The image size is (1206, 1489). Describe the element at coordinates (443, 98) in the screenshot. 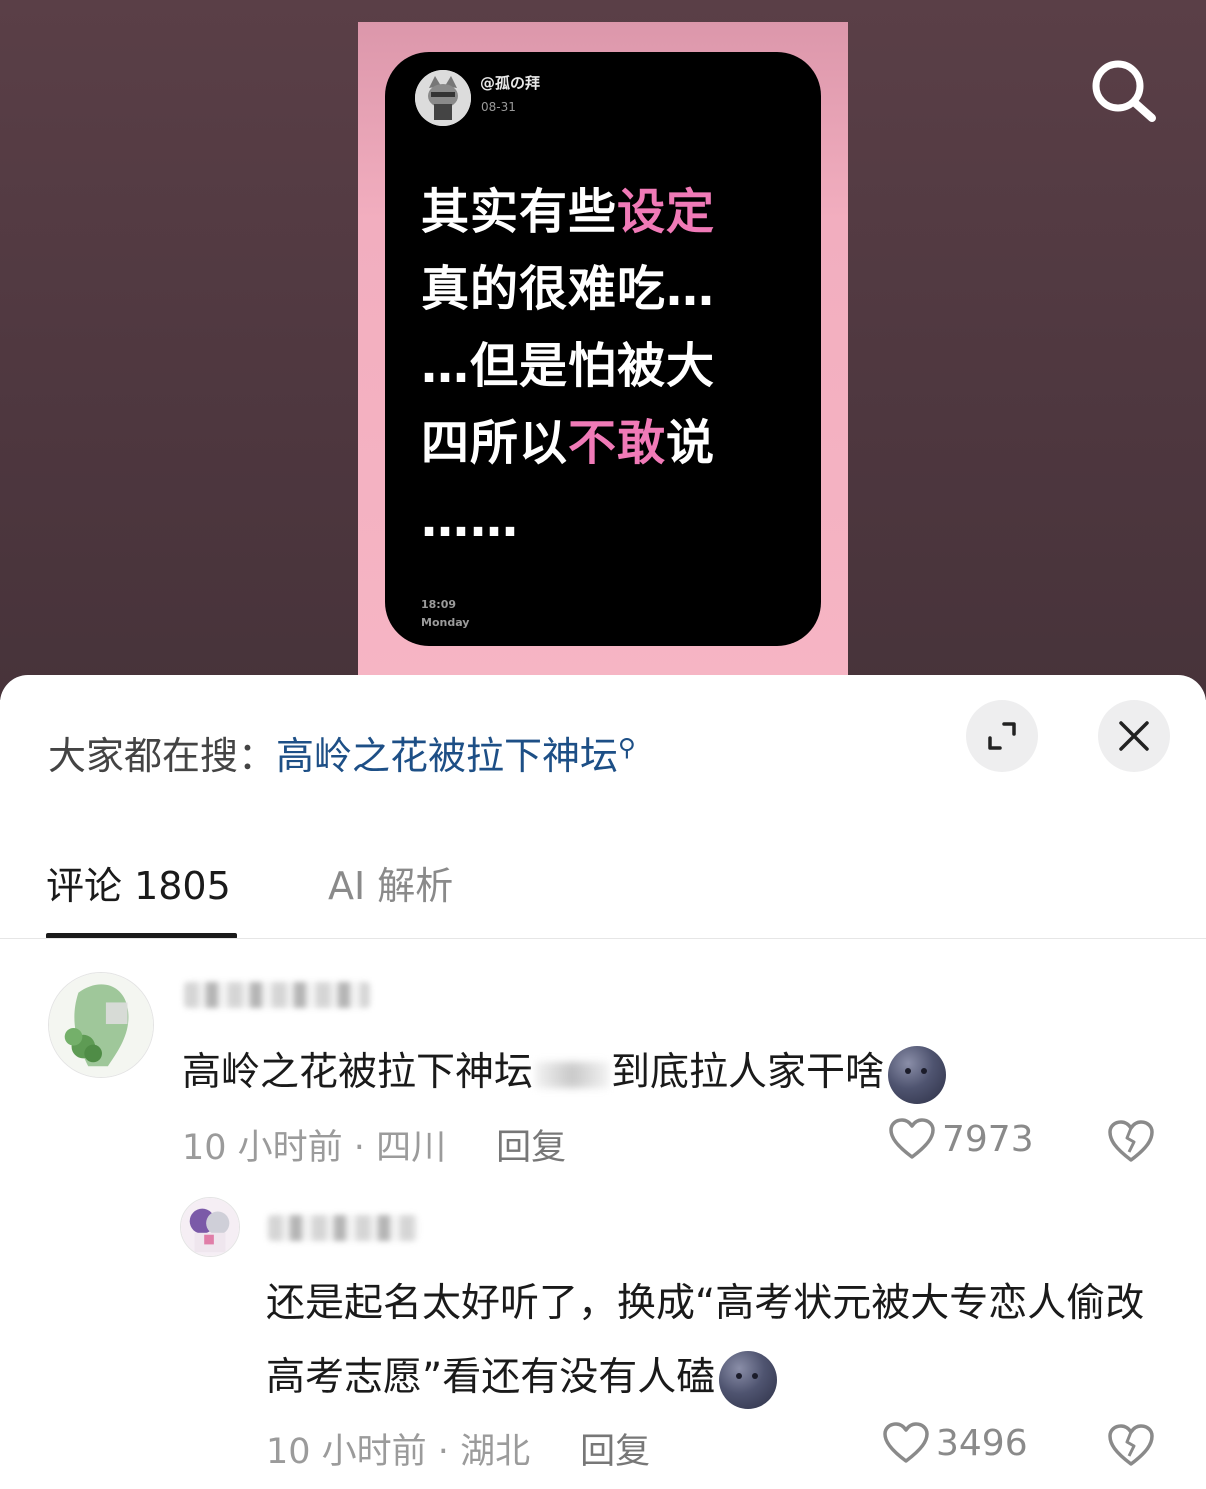

I see `poster-avatar` at that location.